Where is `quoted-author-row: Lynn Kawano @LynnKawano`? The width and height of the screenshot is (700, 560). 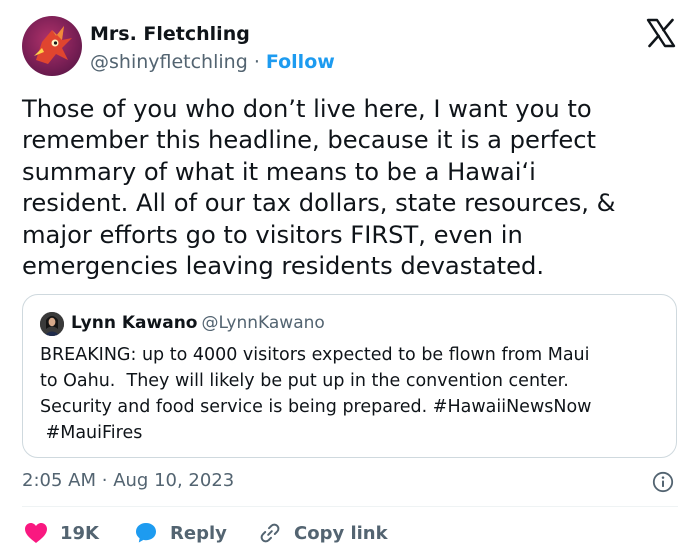 quoted-author-row: Lynn Kawano @LynnKawano is located at coordinates (198, 323).